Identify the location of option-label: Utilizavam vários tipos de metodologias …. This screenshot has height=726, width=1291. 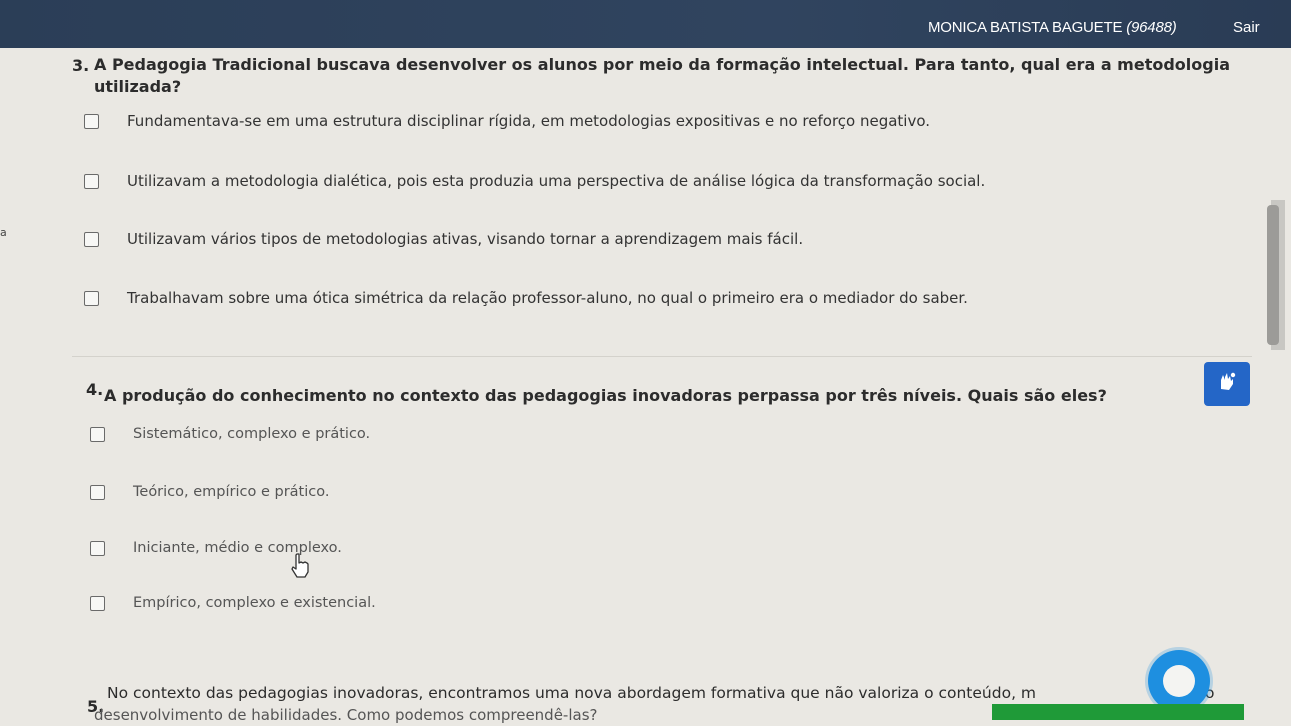
(465, 239).